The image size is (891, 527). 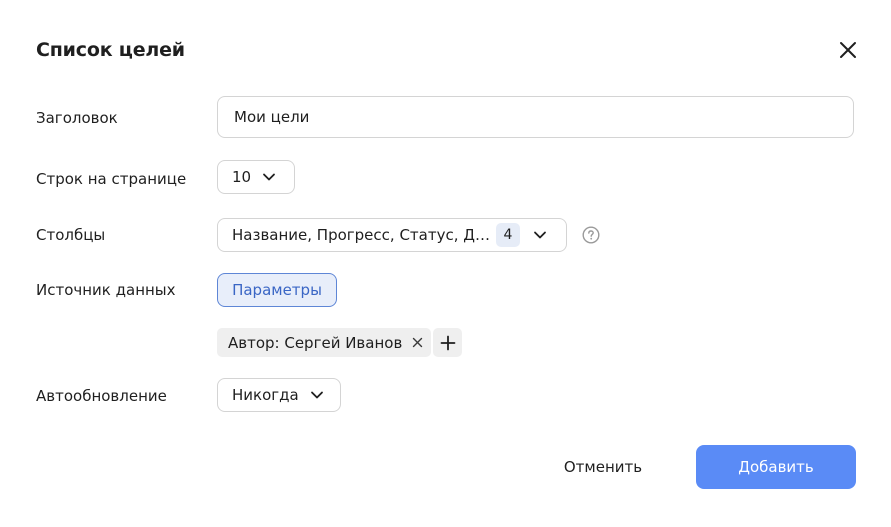 I want to click on columns-help, so click(x=591, y=235).